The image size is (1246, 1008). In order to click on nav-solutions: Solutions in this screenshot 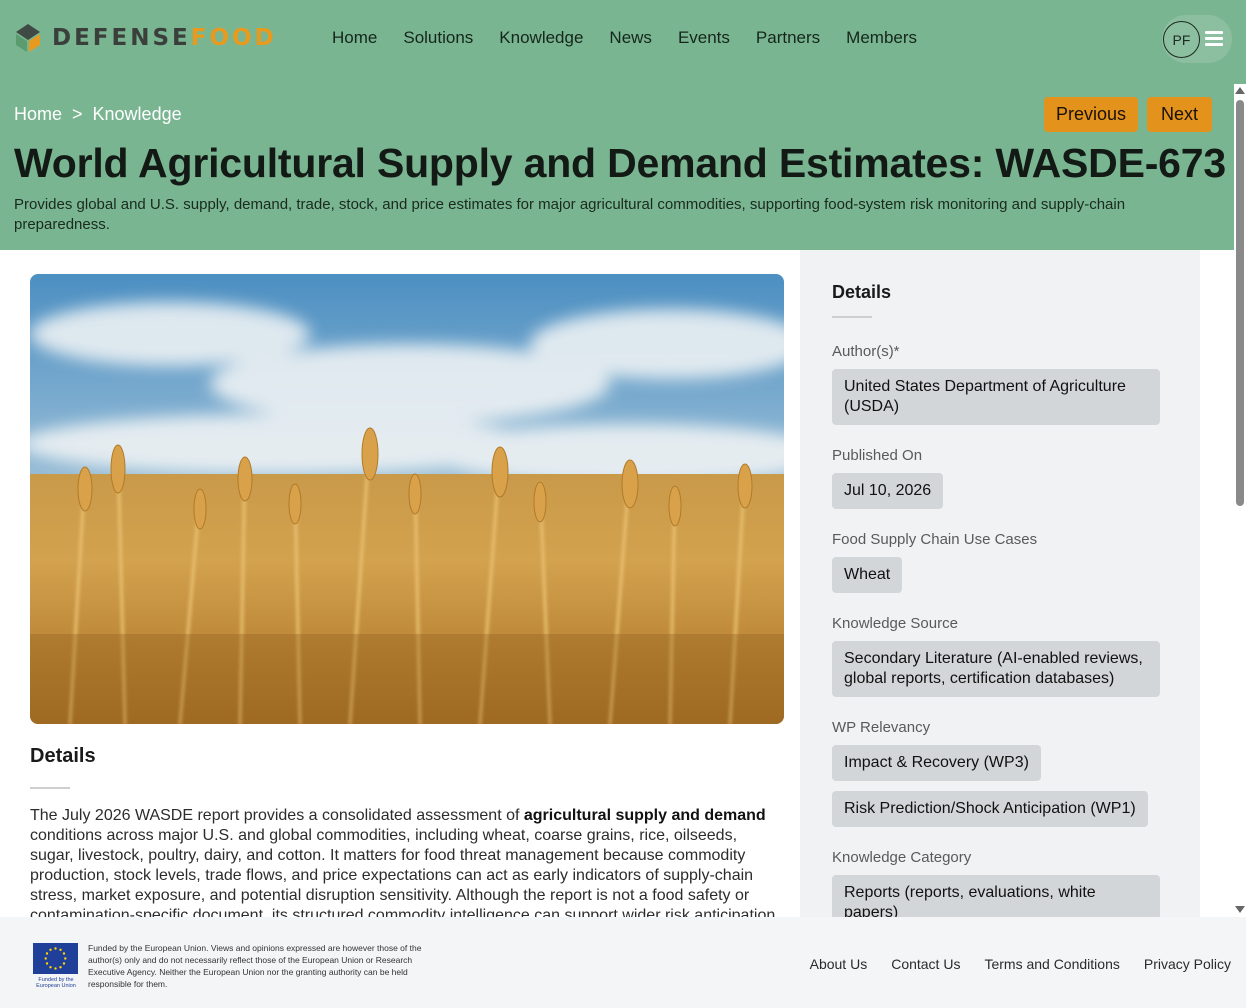, I will do `click(438, 38)`.